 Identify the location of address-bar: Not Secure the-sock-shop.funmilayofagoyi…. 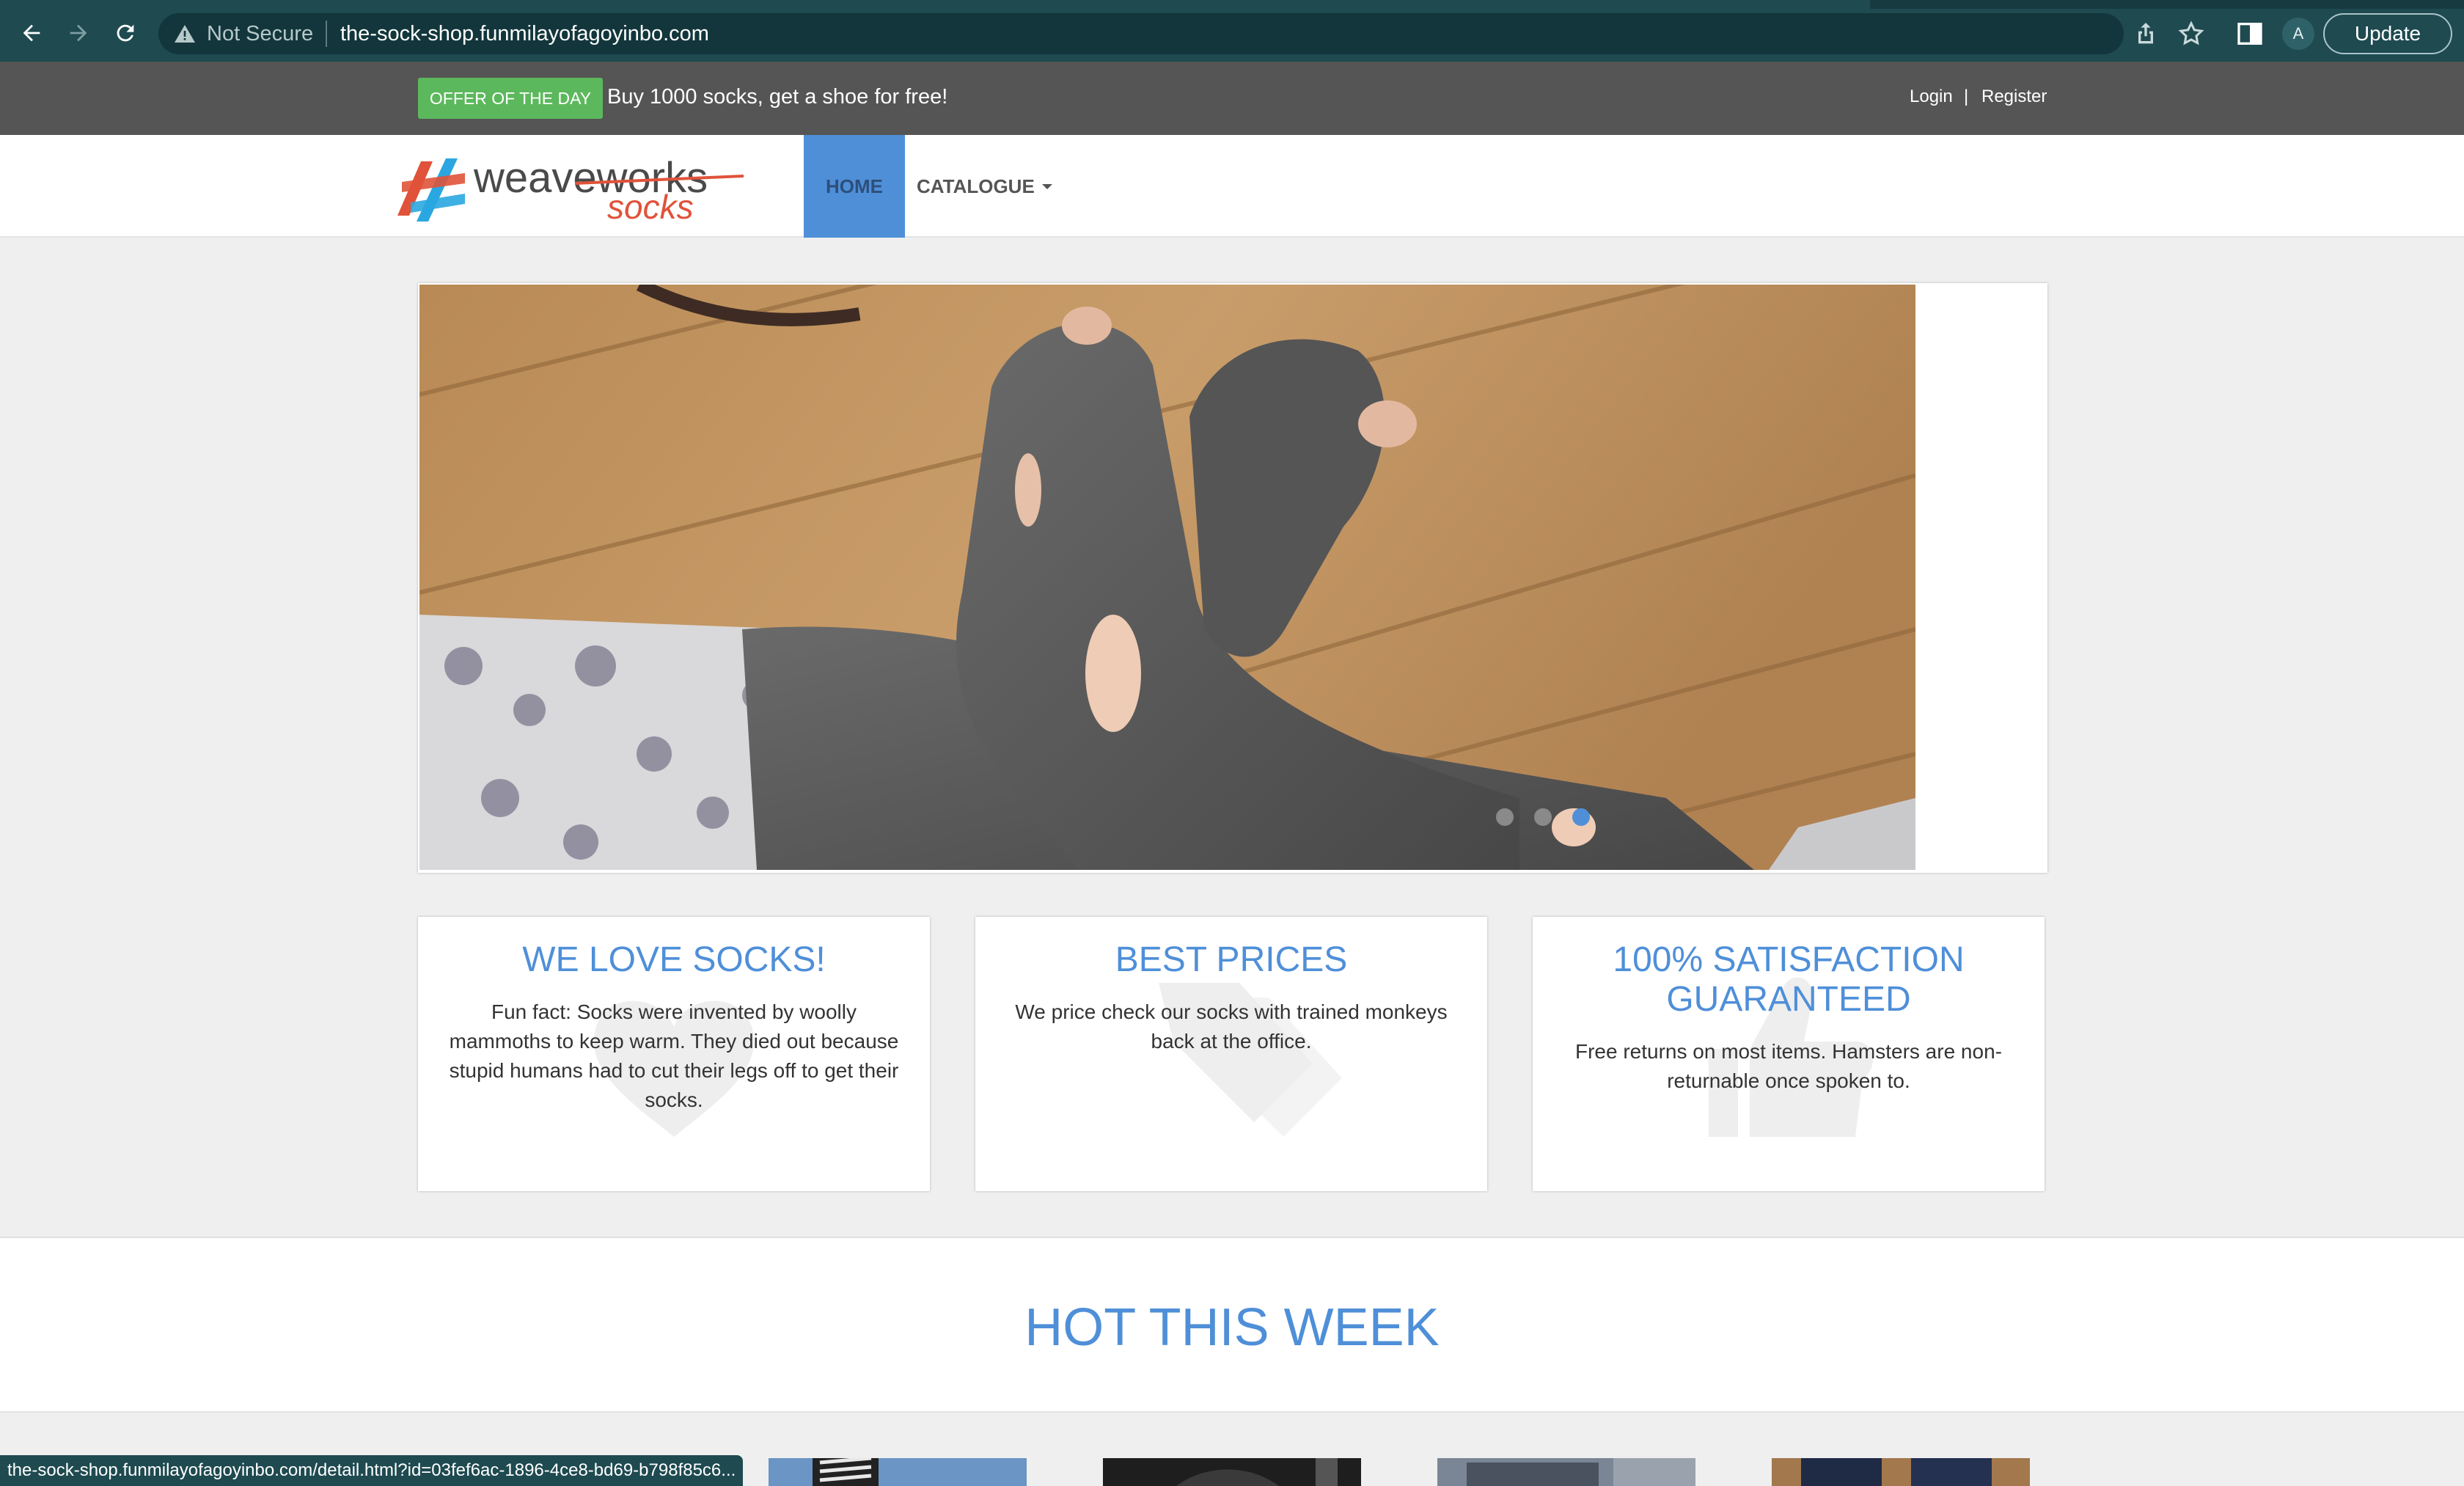
(1181, 33).